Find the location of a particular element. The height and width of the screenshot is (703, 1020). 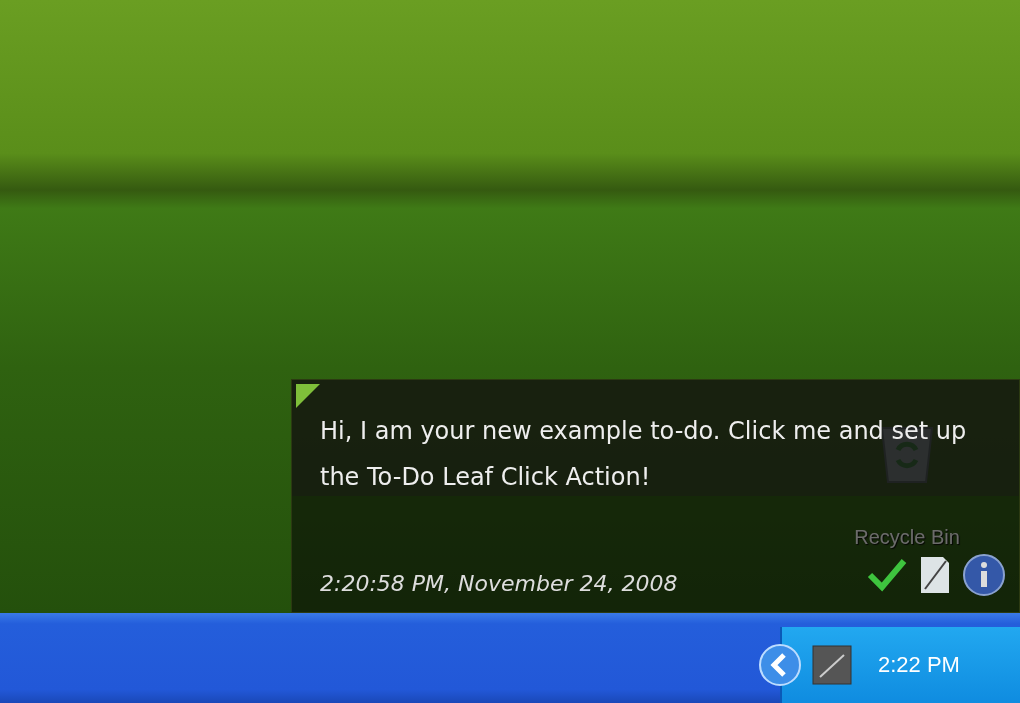

info-button is located at coordinates (984, 575).